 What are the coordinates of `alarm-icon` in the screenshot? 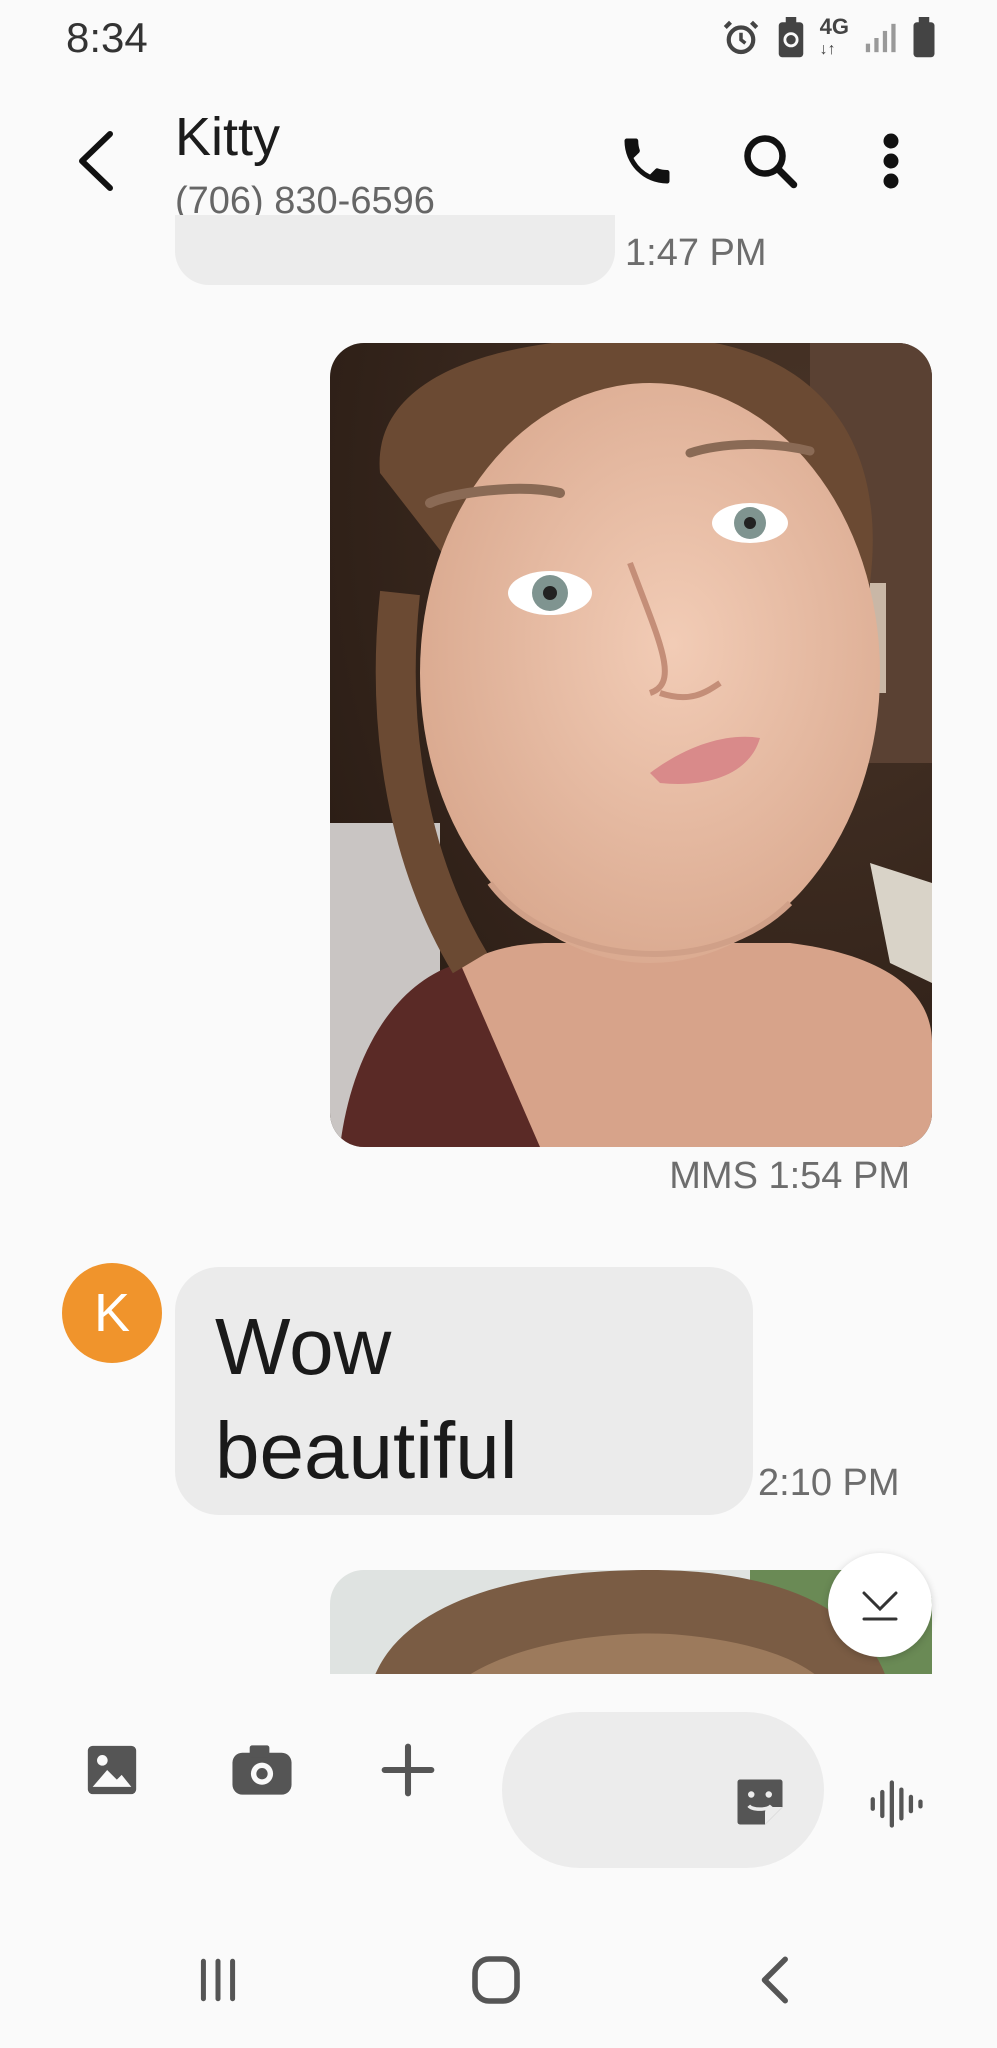 It's located at (741, 38).